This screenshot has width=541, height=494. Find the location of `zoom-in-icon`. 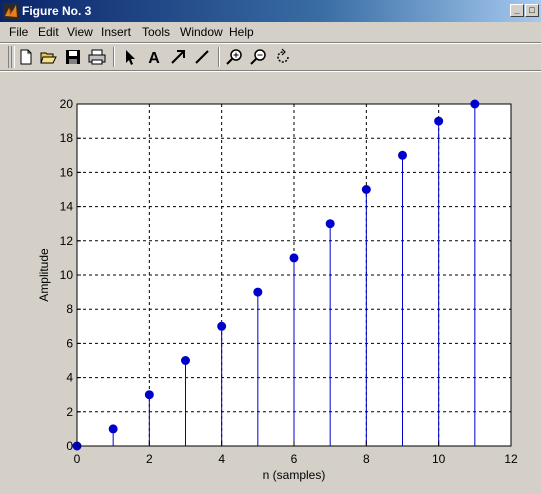

zoom-in-icon is located at coordinates (235, 57).